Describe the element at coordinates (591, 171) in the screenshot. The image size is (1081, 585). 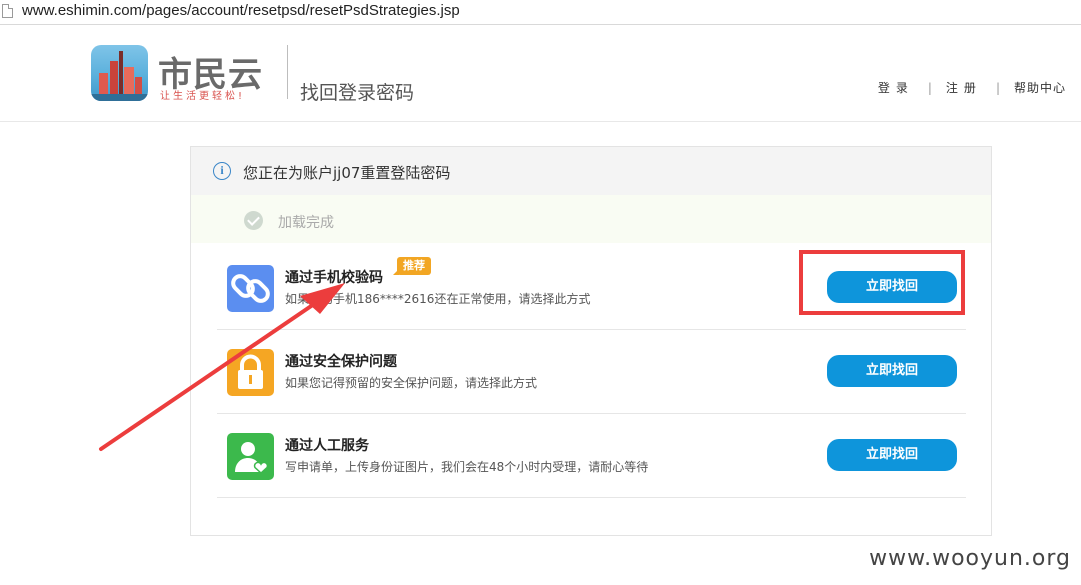
I see `account-notice: i 您正在为账户jj07重置登陆密码` at that location.